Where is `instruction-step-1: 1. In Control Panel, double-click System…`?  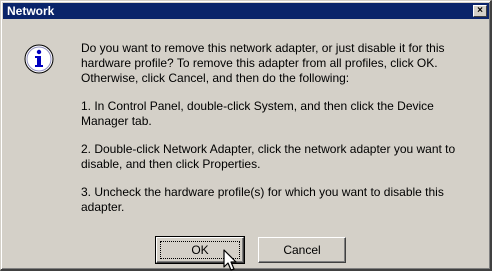
instruction-step-1: 1. In Control Panel, double-click System… is located at coordinates (257, 113).